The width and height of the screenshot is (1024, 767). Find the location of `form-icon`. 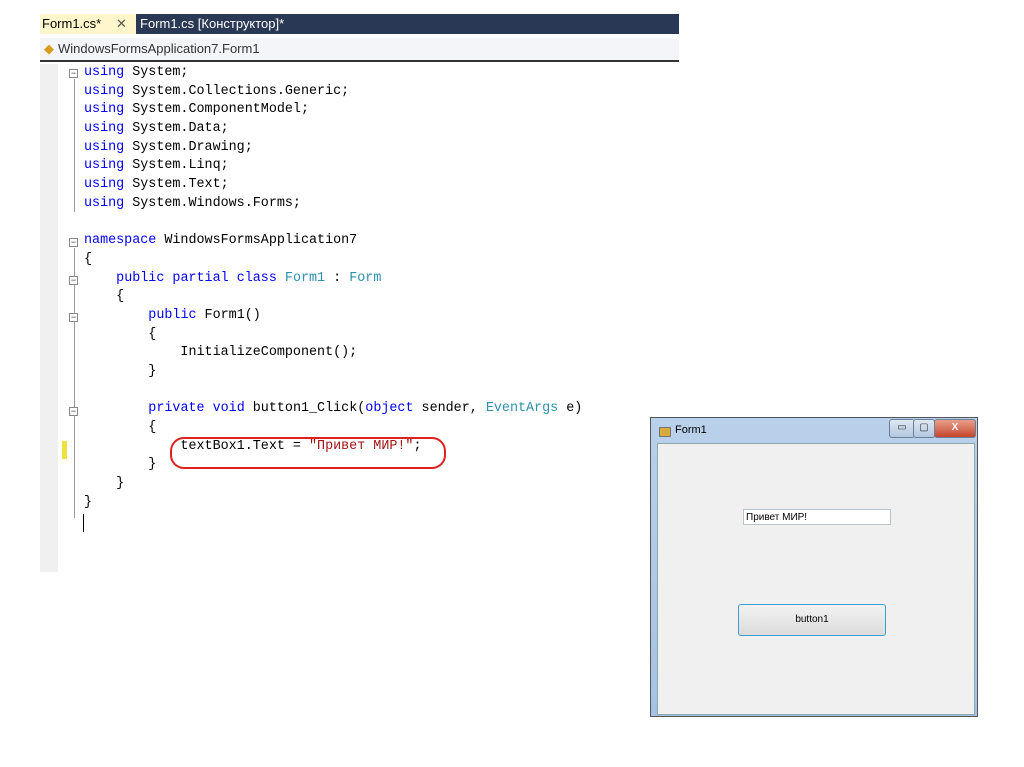

form-icon is located at coordinates (665, 432).